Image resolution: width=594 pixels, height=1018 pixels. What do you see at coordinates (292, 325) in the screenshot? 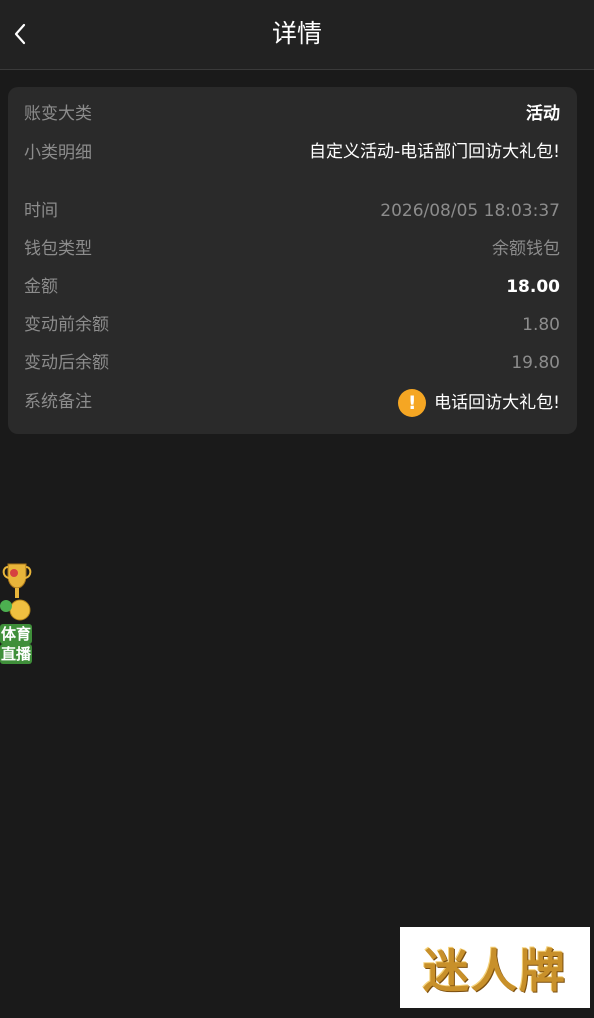
I see `row-balance-before: 变动前余额 1.80` at bounding box center [292, 325].